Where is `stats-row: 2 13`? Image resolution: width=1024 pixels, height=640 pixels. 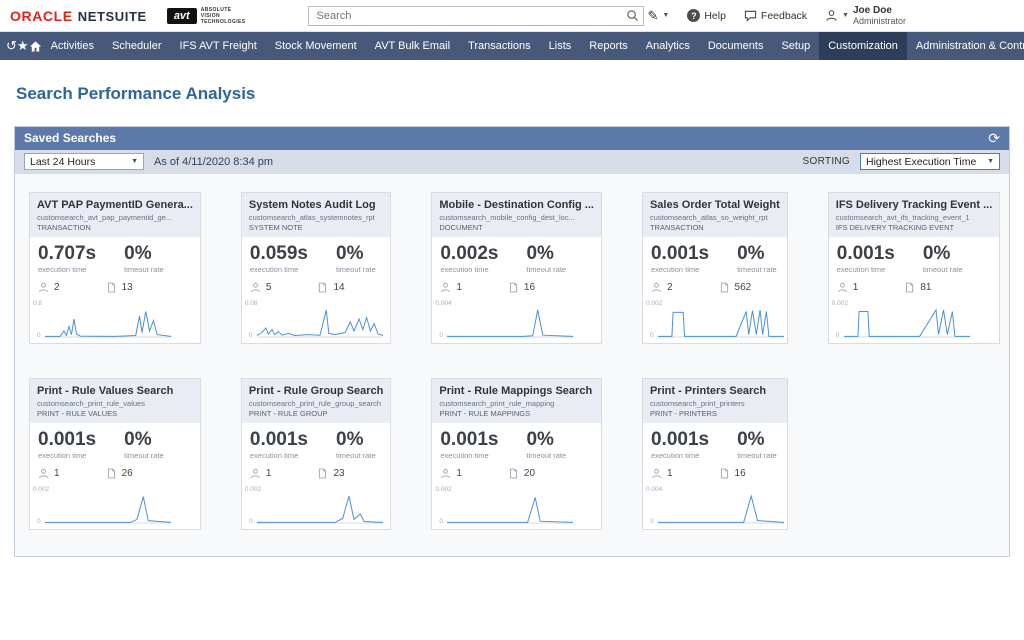
stats-row: 2 13 is located at coordinates (115, 286).